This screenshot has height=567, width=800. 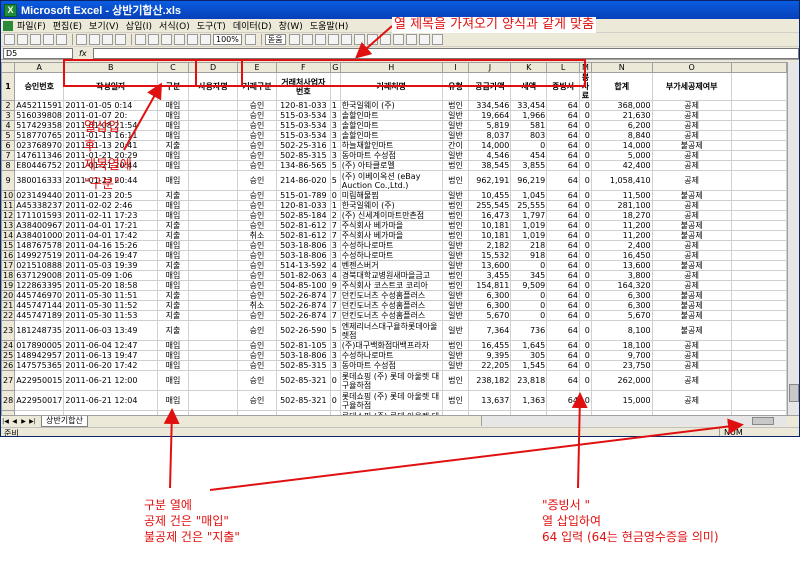 What do you see at coordinates (490, 205) in the screenshot?
I see `data-cell: 255,545` at bounding box center [490, 205].